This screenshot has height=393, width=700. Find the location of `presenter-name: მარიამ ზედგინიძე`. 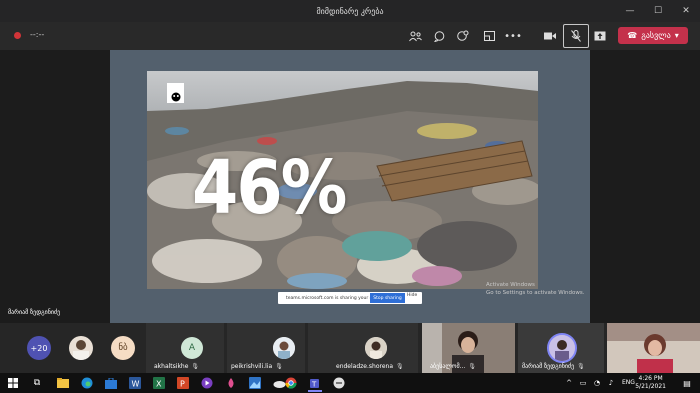

presenter-name: მარიამ ზედგინიძე is located at coordinates (34, 312).